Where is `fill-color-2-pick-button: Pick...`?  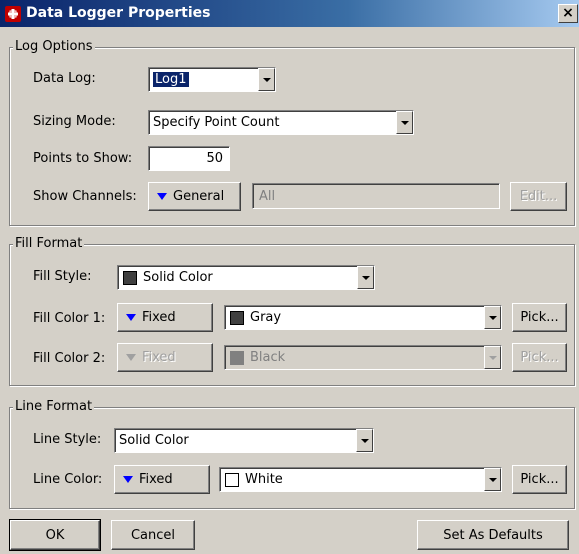 fill-color-2-pick-button: Pick... is located at coordinates (539, 357).